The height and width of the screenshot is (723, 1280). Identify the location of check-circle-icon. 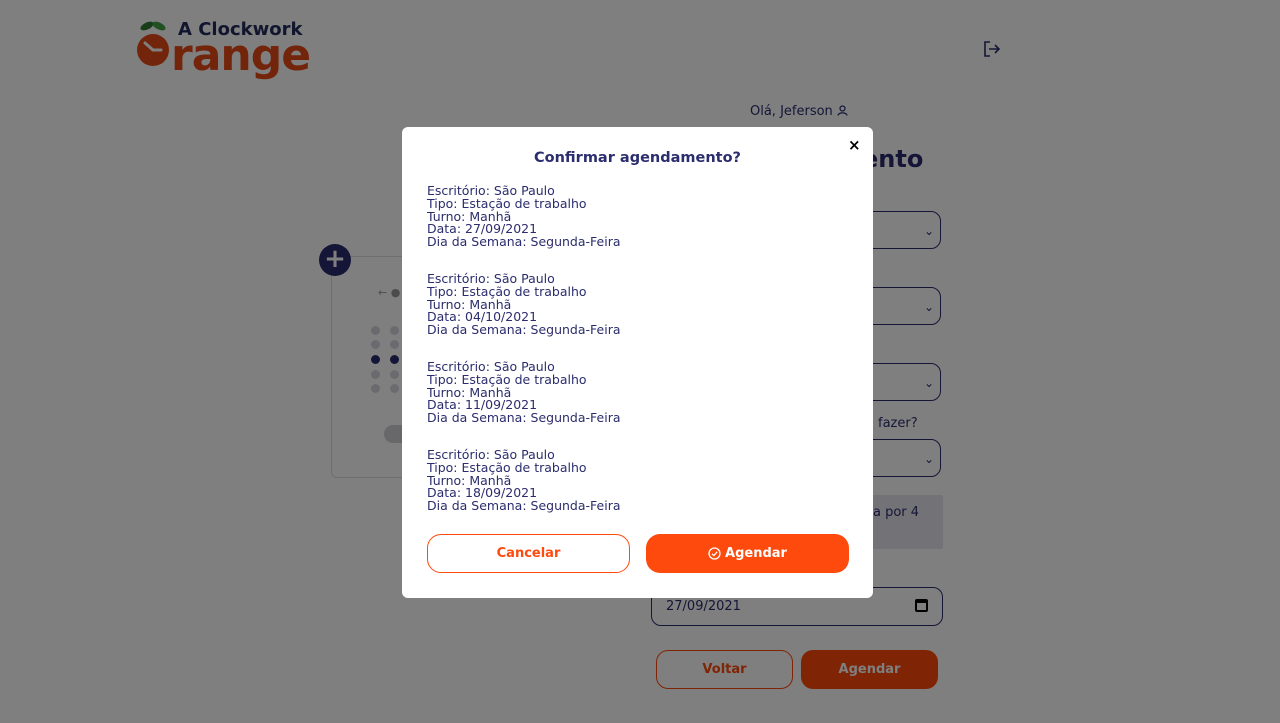
(714, 553).